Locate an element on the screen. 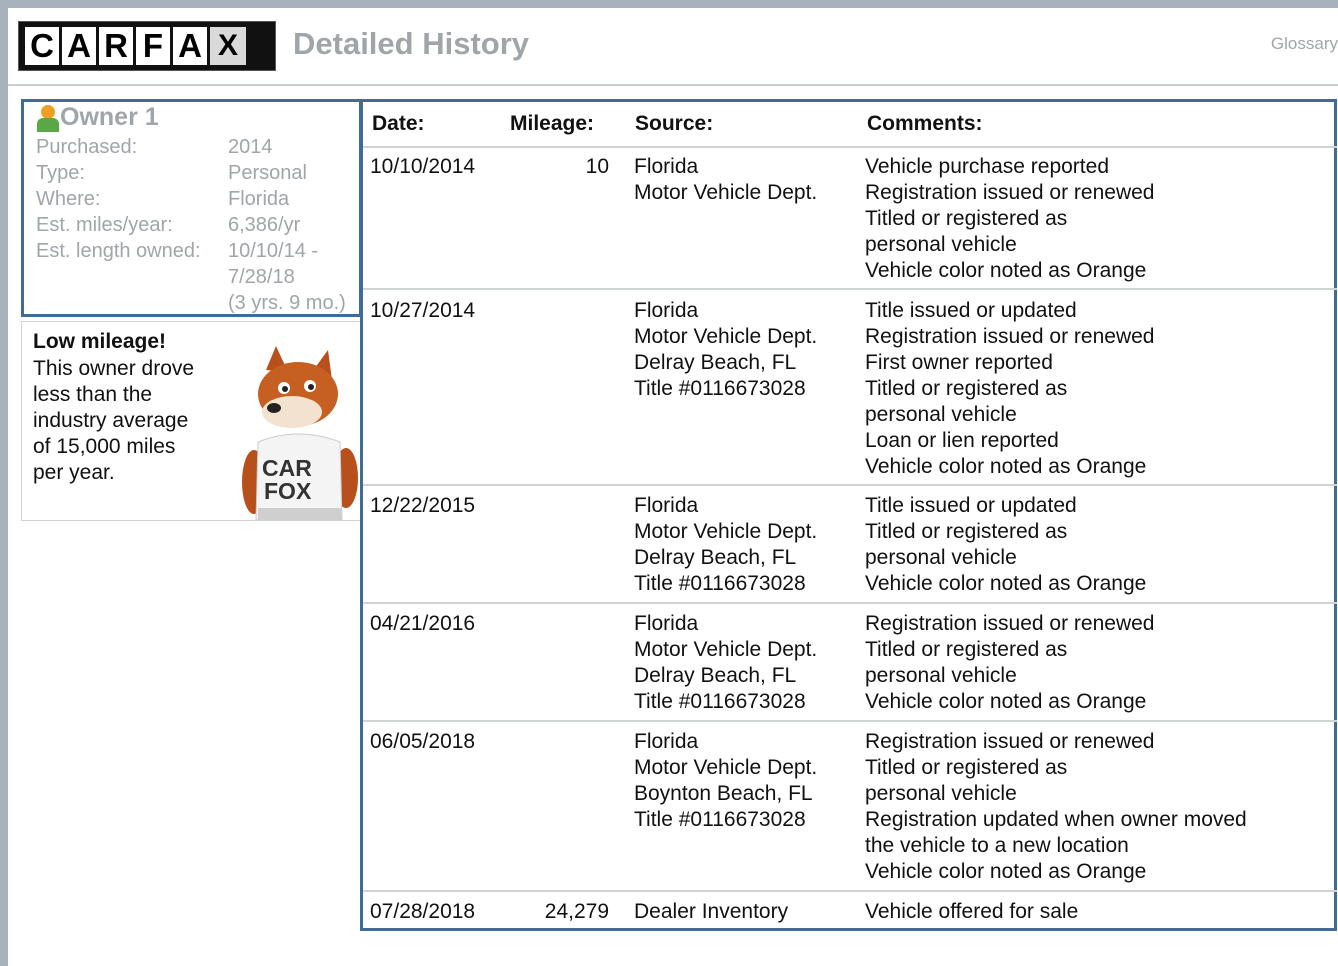  row-date: 06/05/2018 is located at coordinates (423, 741).